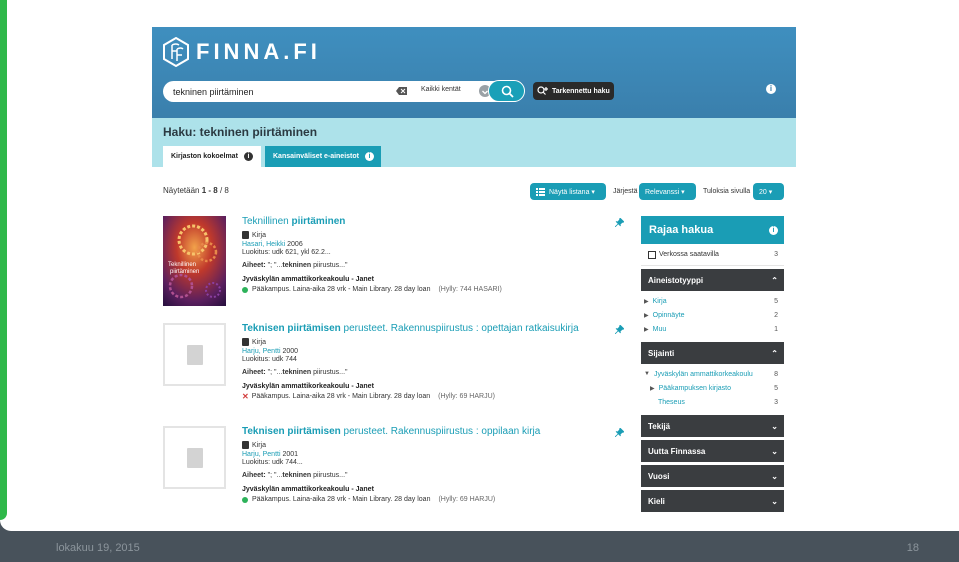 This screenshot has width=959, height=562. I want to click on search-icon, so click(507, 91).